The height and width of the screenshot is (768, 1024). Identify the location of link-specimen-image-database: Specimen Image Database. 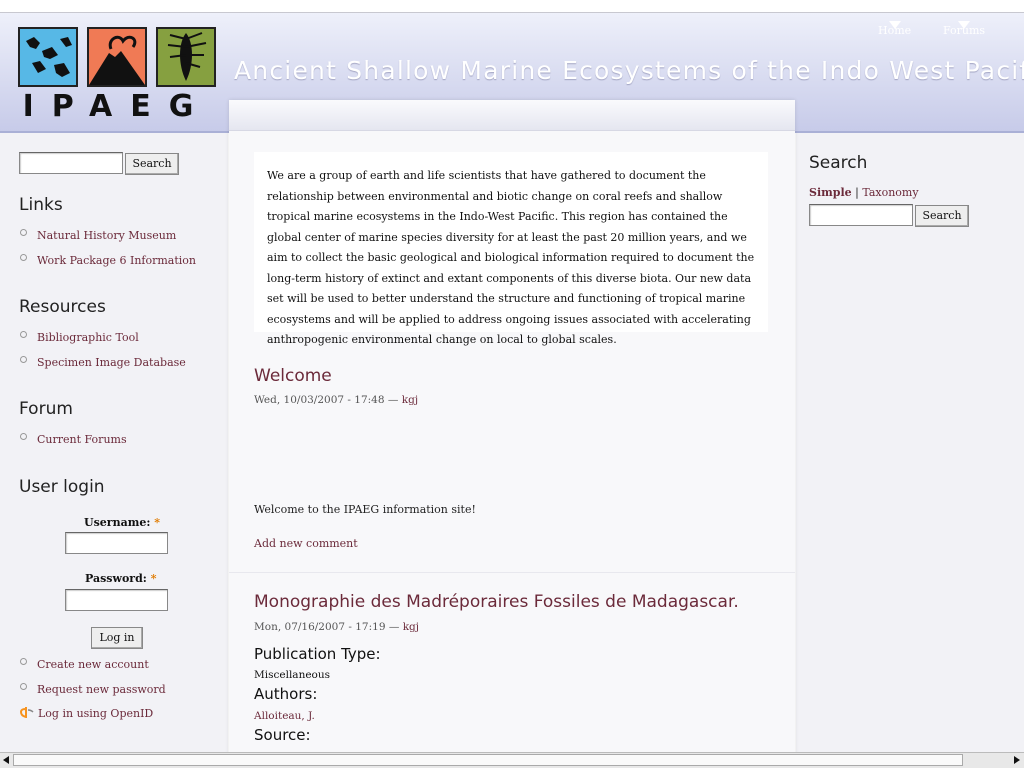
(111, 362).